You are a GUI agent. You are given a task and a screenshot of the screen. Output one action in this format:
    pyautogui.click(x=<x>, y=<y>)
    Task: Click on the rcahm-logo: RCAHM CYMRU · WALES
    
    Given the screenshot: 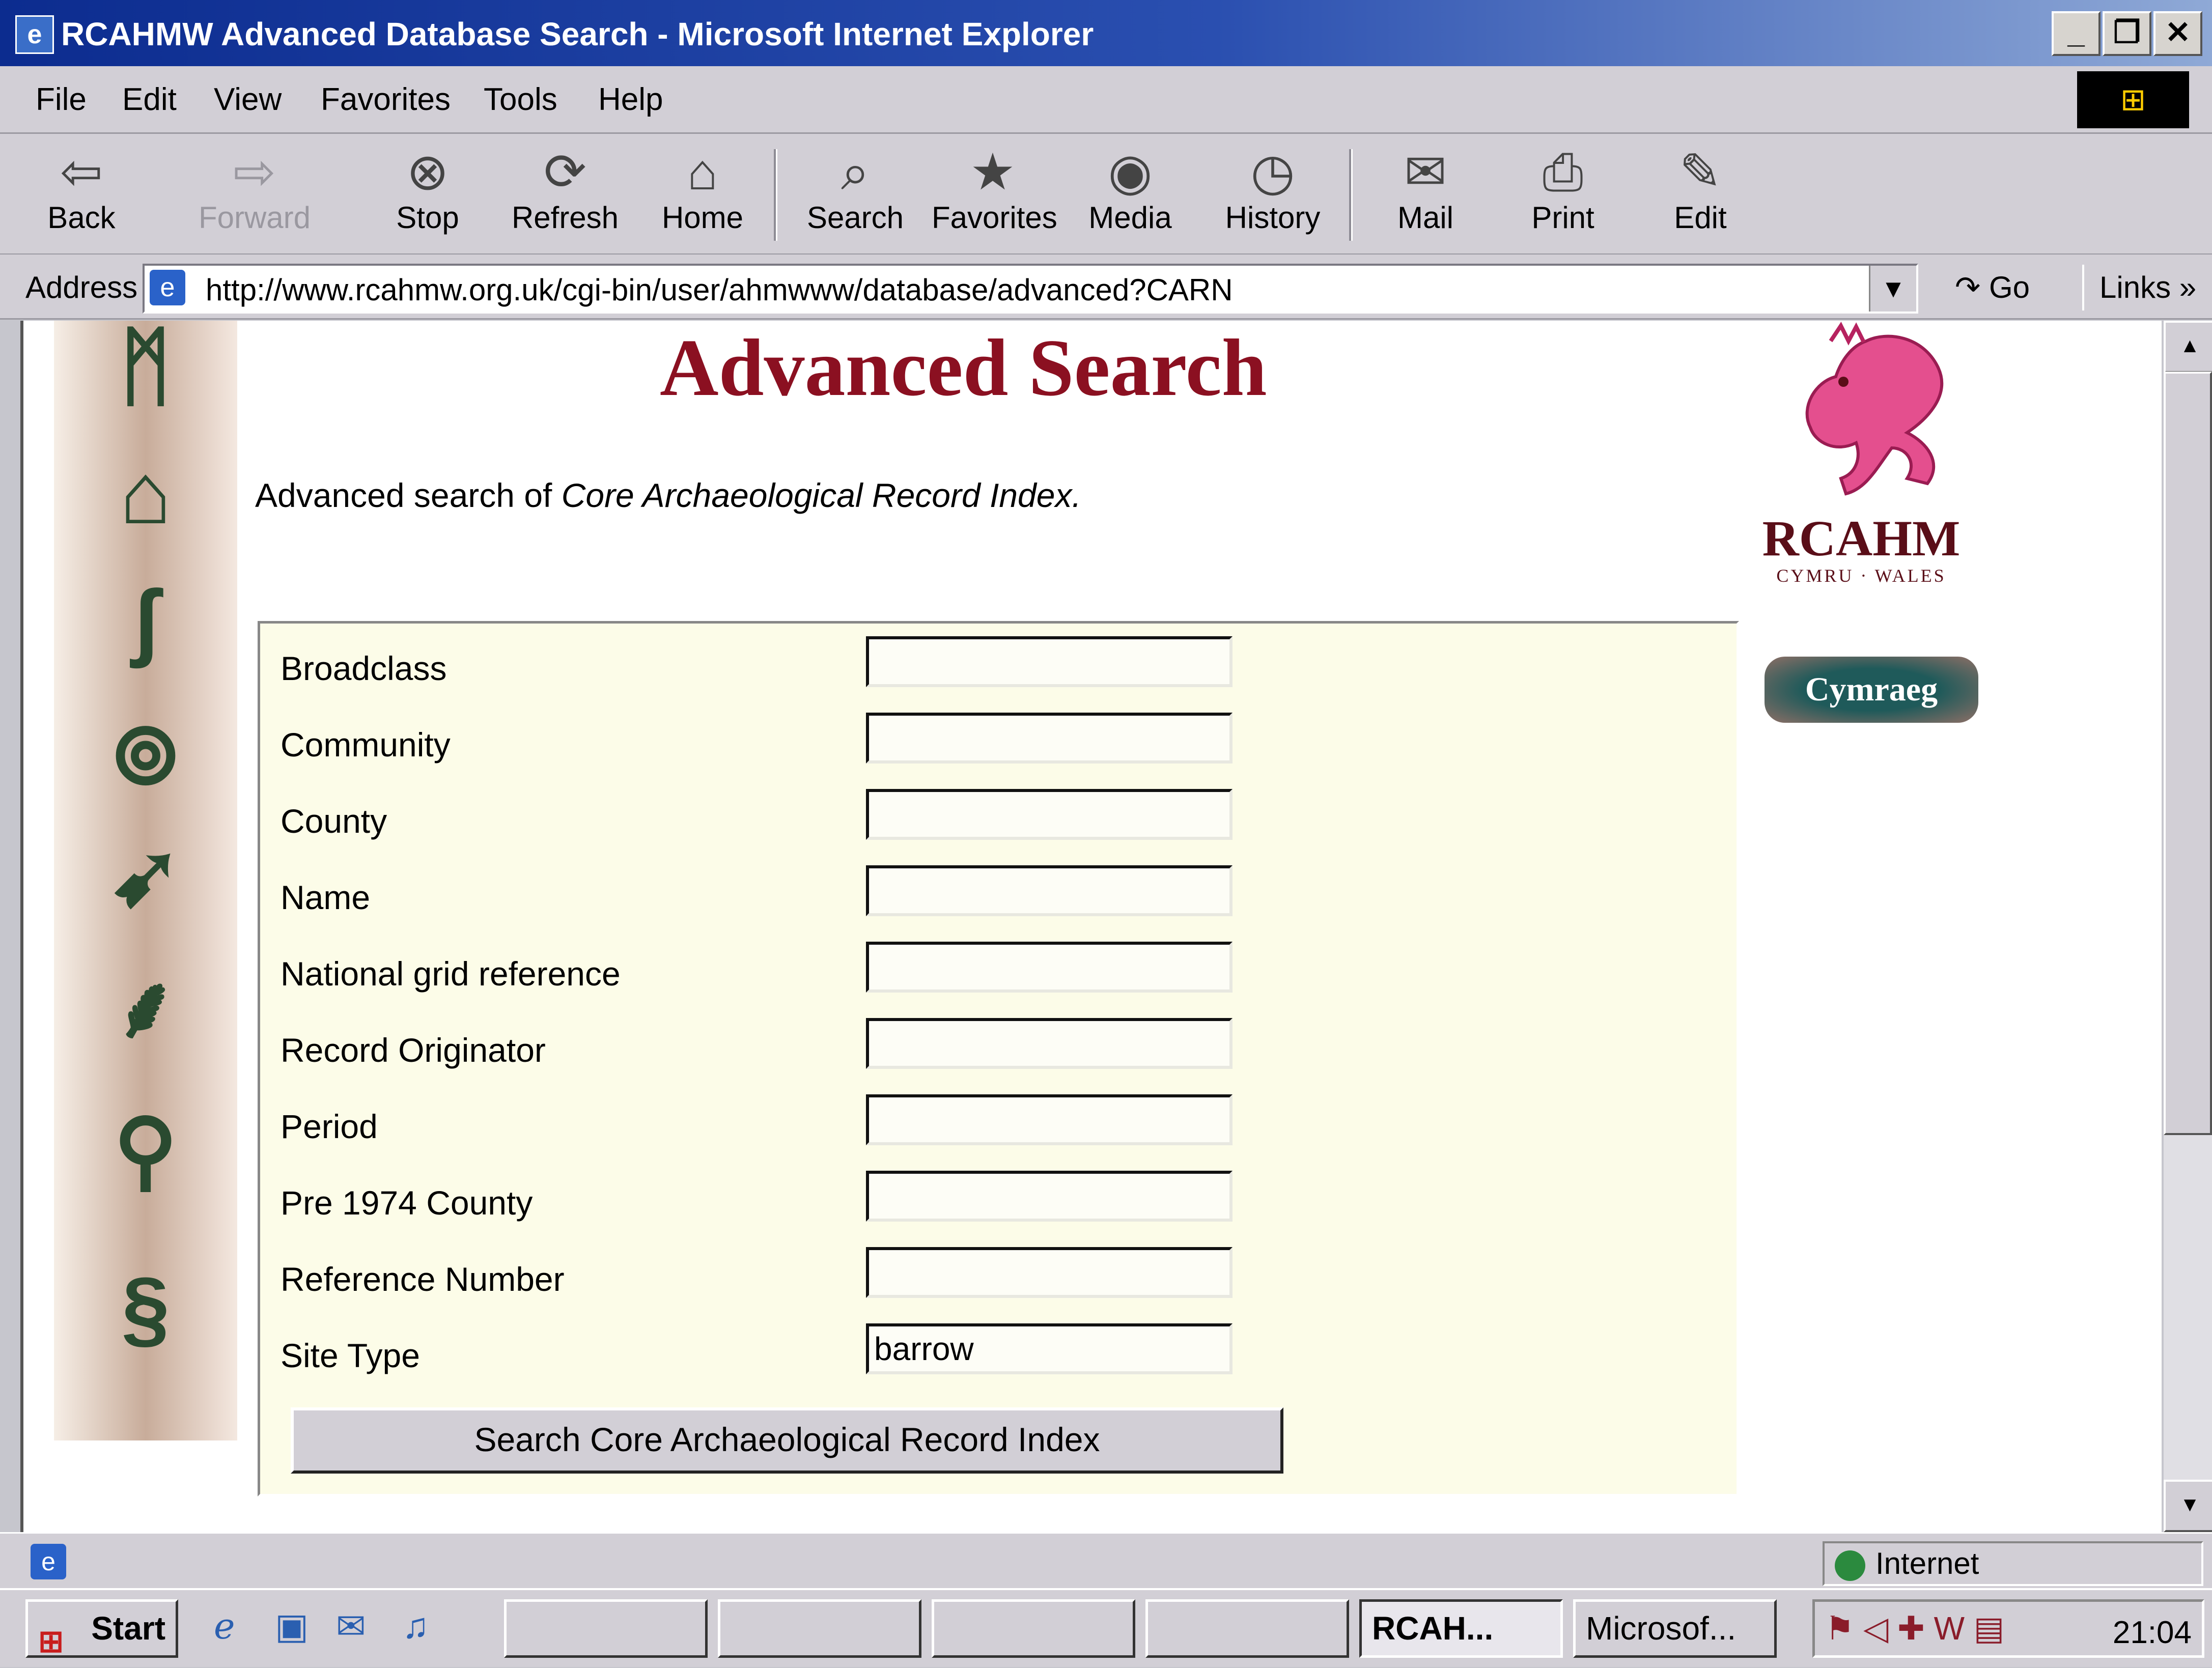 What is the action you would take?
    pyautogui.click(x=1861, y=453)
    